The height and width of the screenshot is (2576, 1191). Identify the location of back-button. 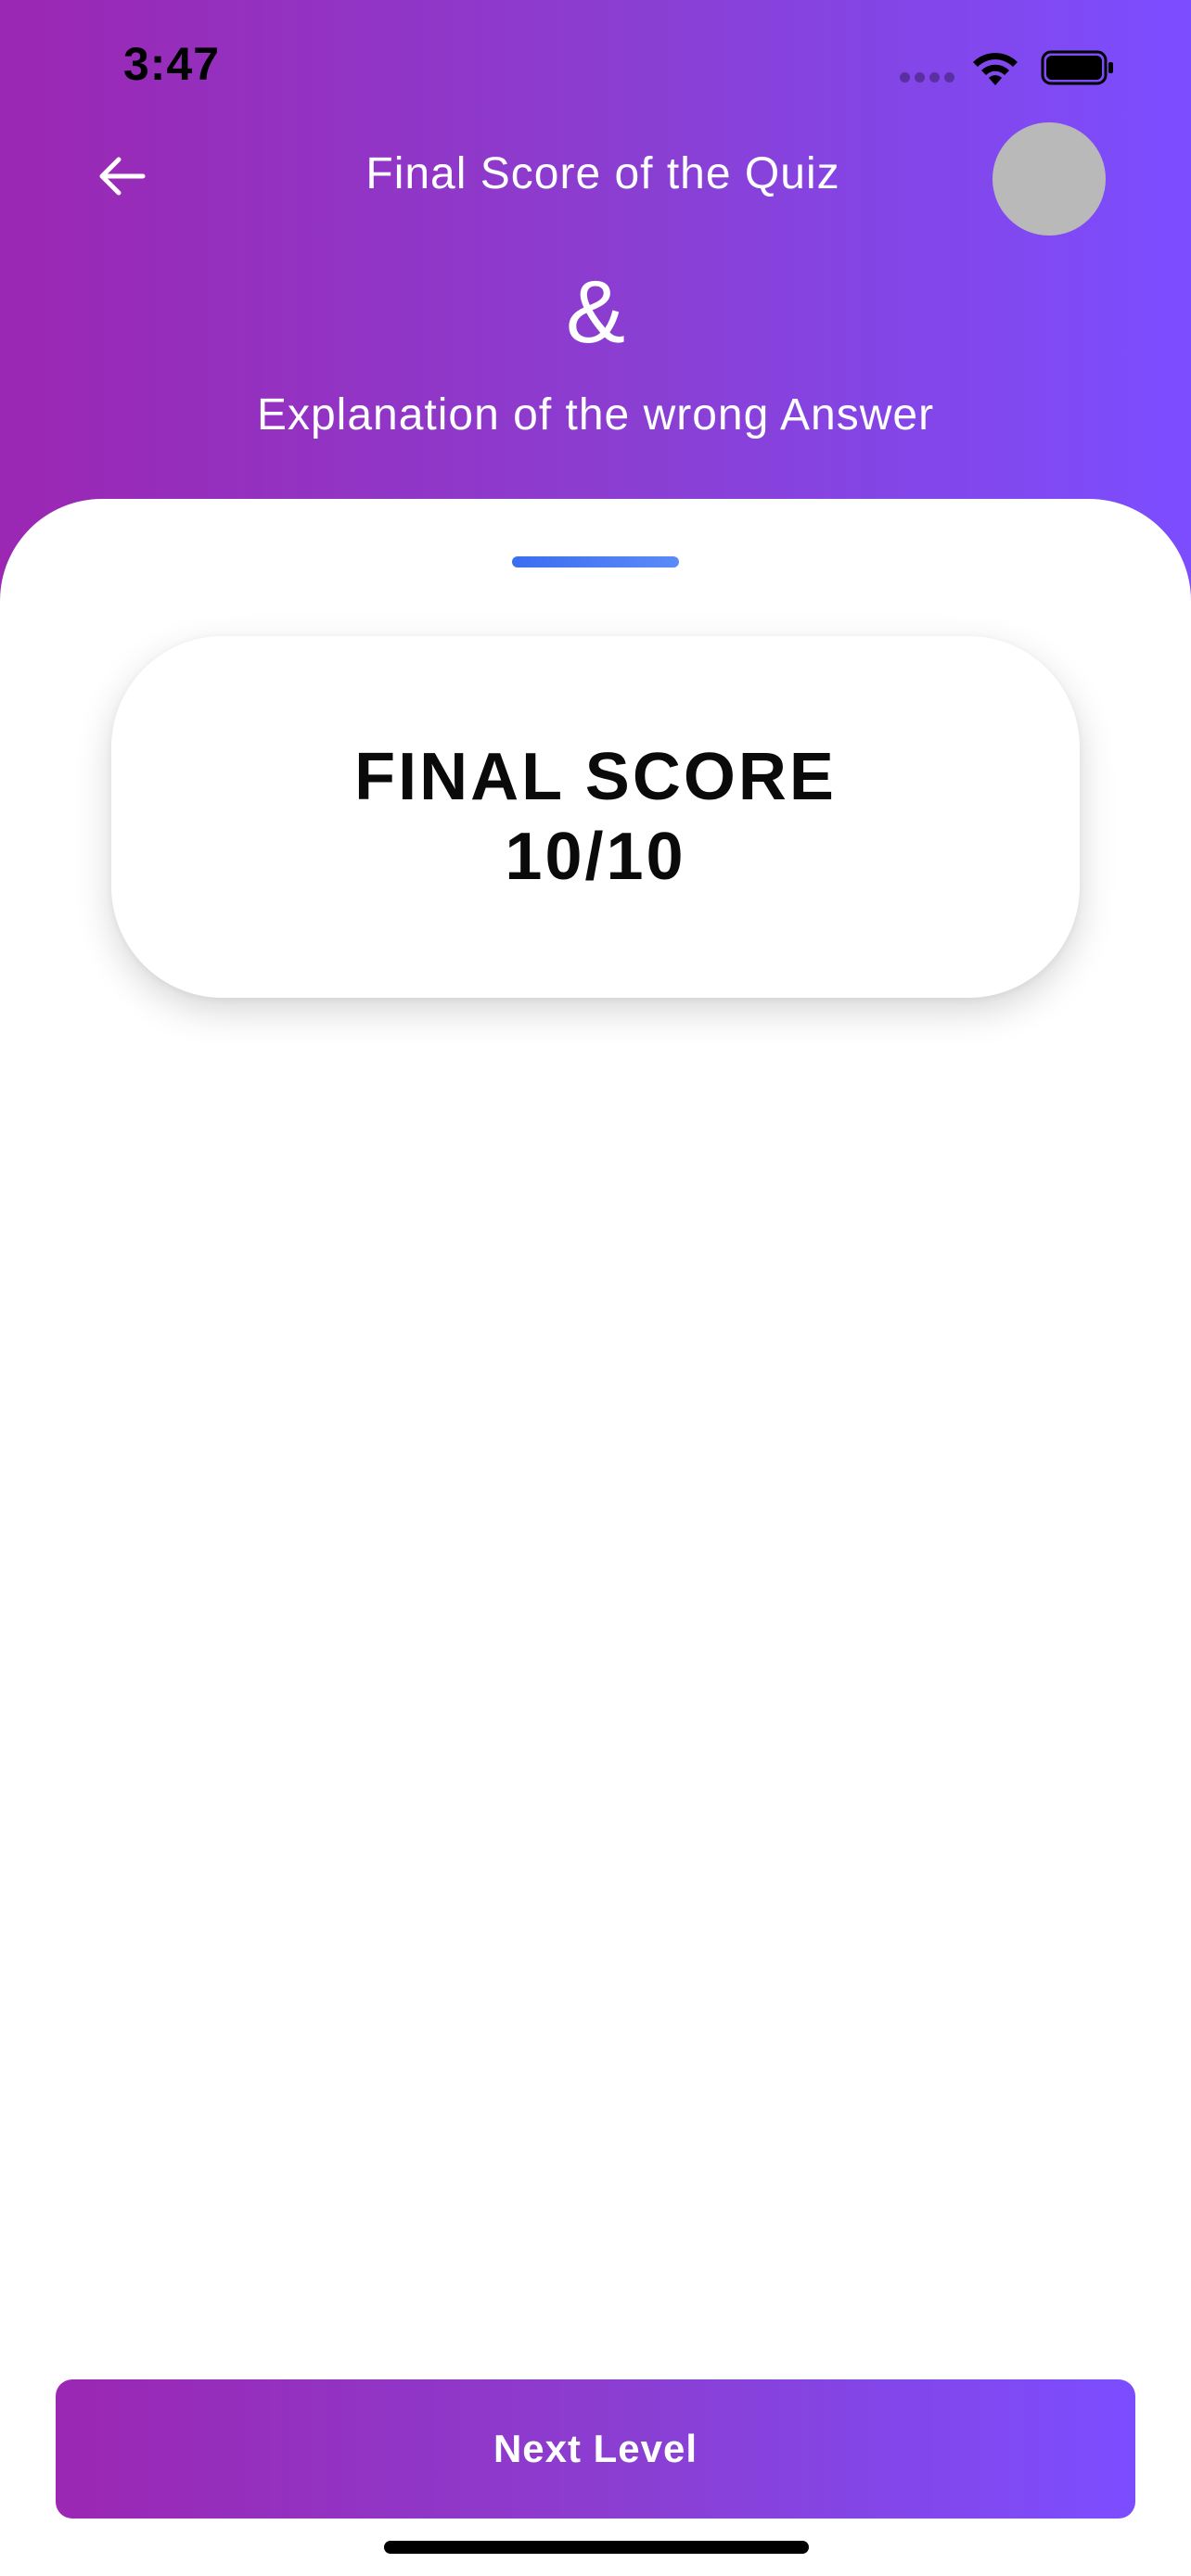
(121, 176).